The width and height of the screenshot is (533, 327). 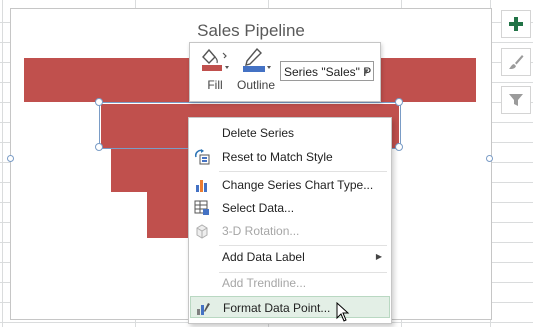 I want to click on menu-item-label: Add Data Label, so click(x=263, y=257).